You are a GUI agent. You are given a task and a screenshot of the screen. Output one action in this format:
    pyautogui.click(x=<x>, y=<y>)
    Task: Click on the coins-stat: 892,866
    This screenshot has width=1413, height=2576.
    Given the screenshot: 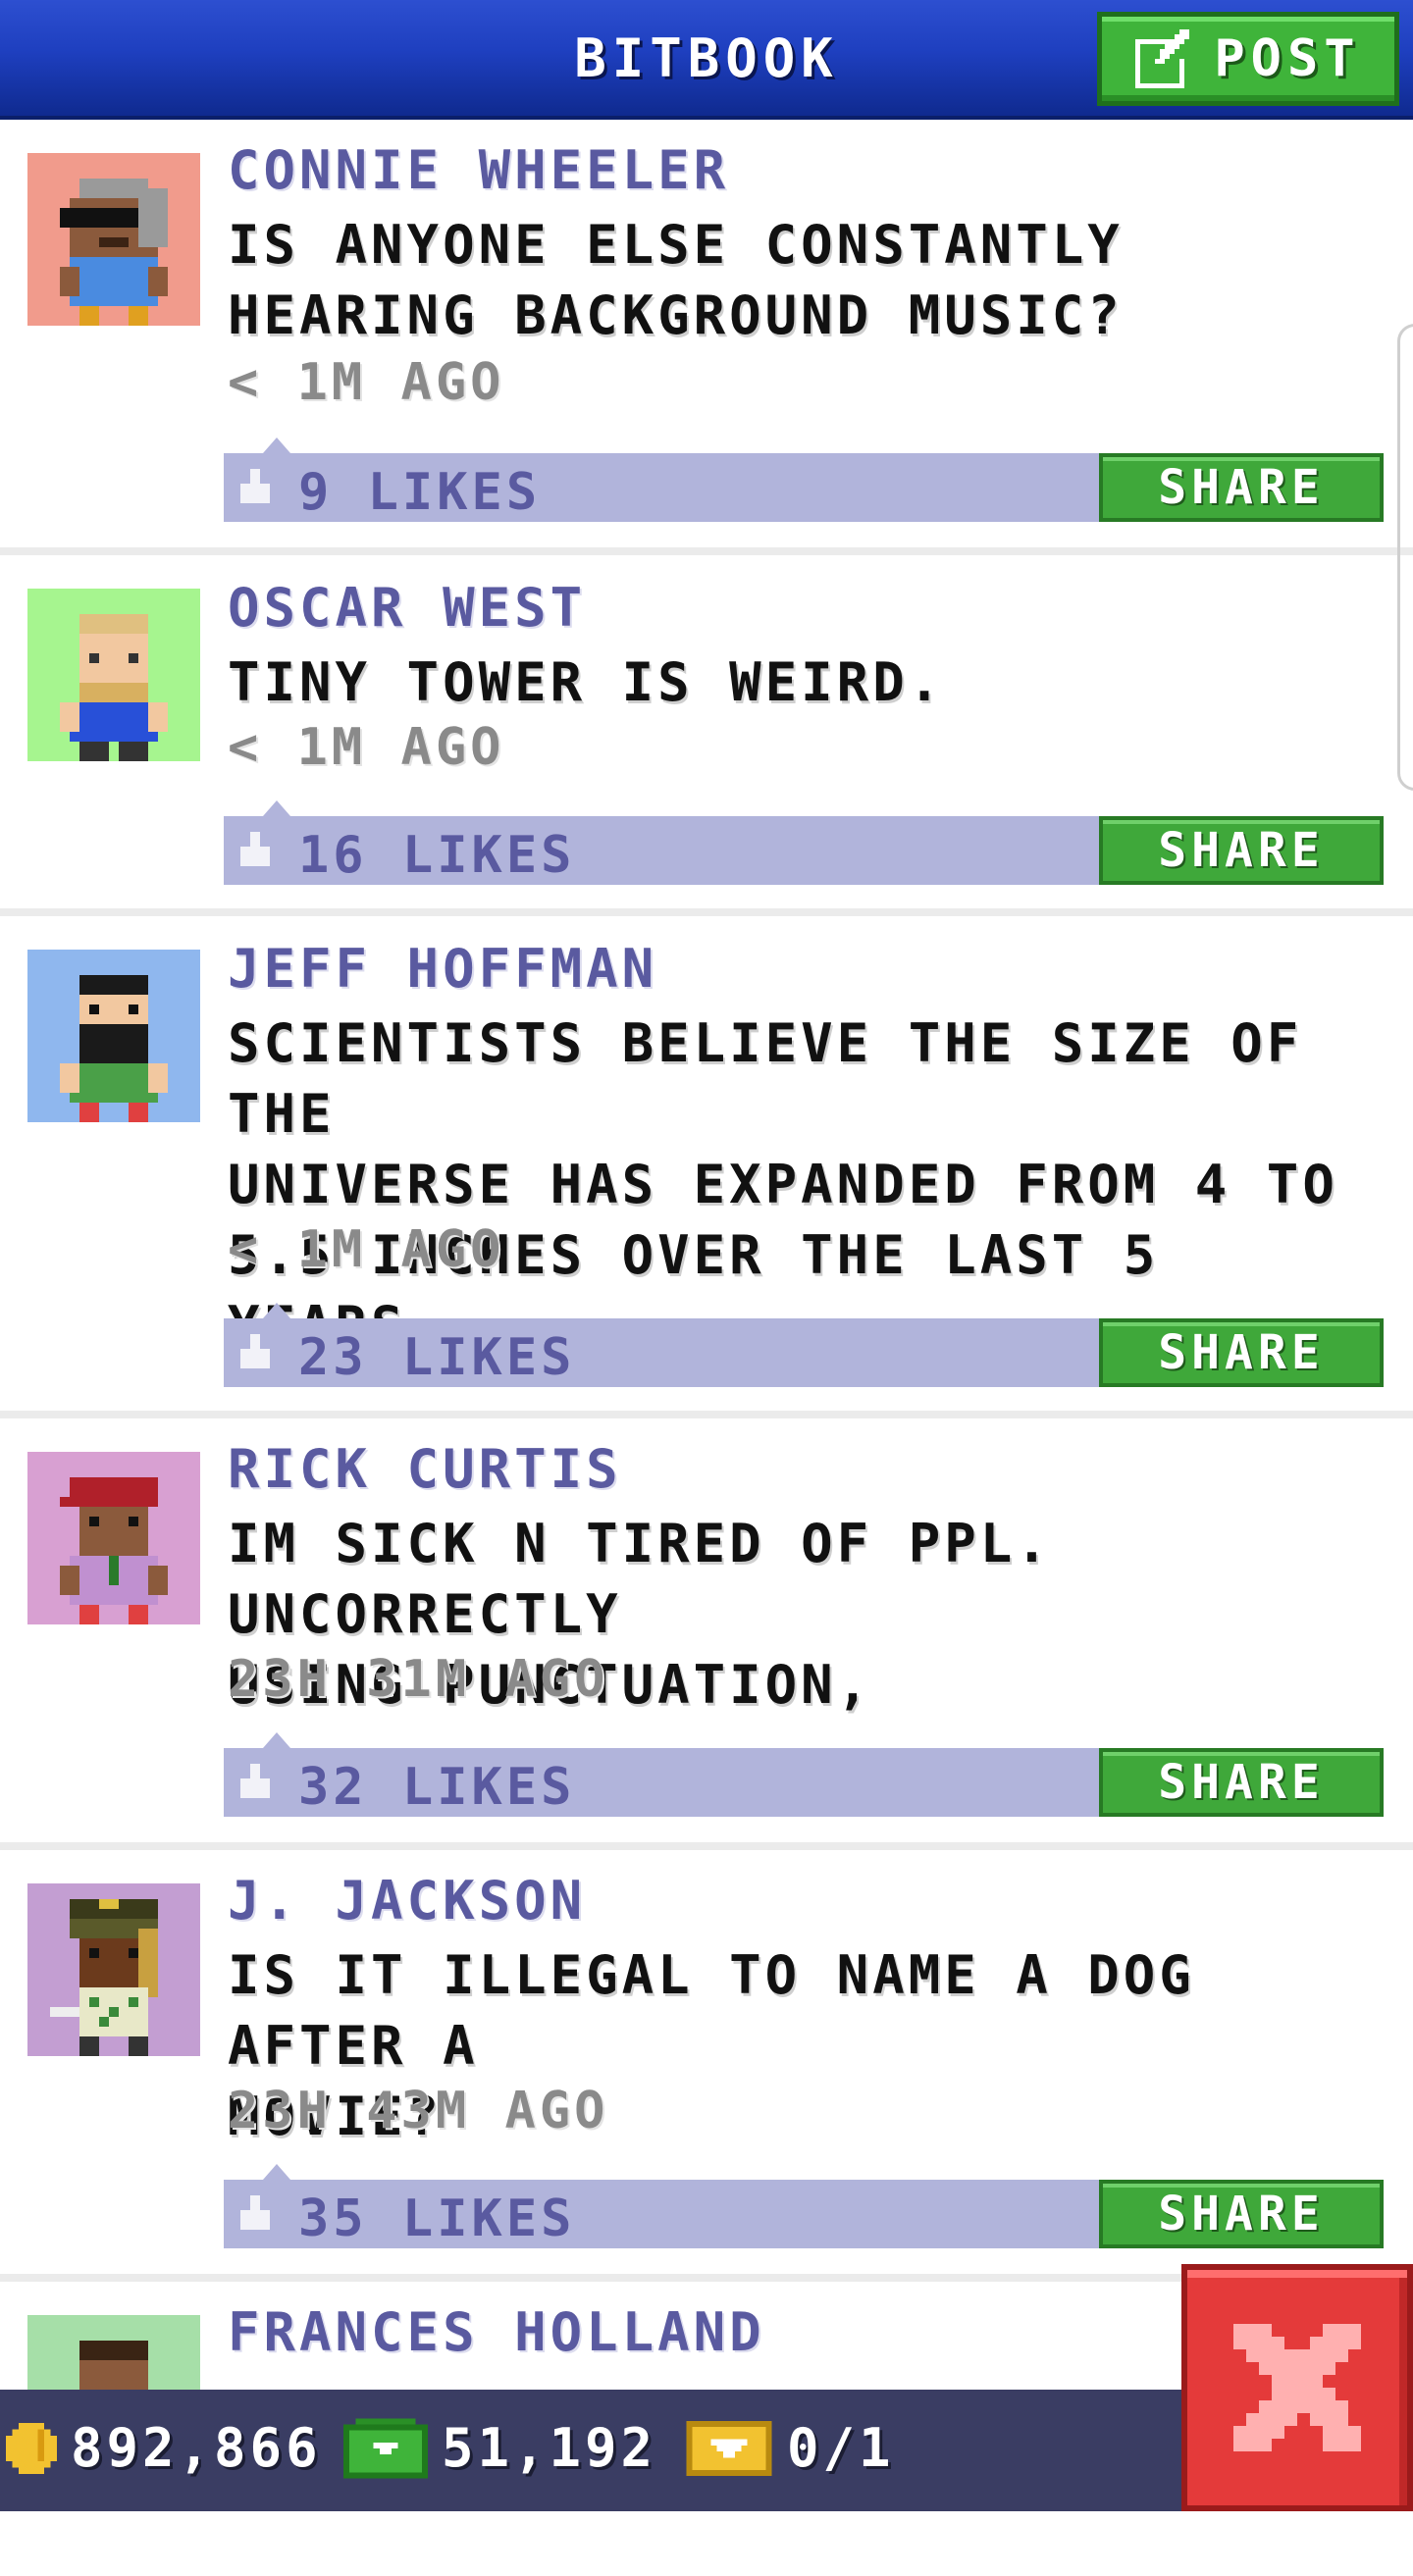 What is the action you would take?
    pyautogui.click(x=164, y=2448)
    